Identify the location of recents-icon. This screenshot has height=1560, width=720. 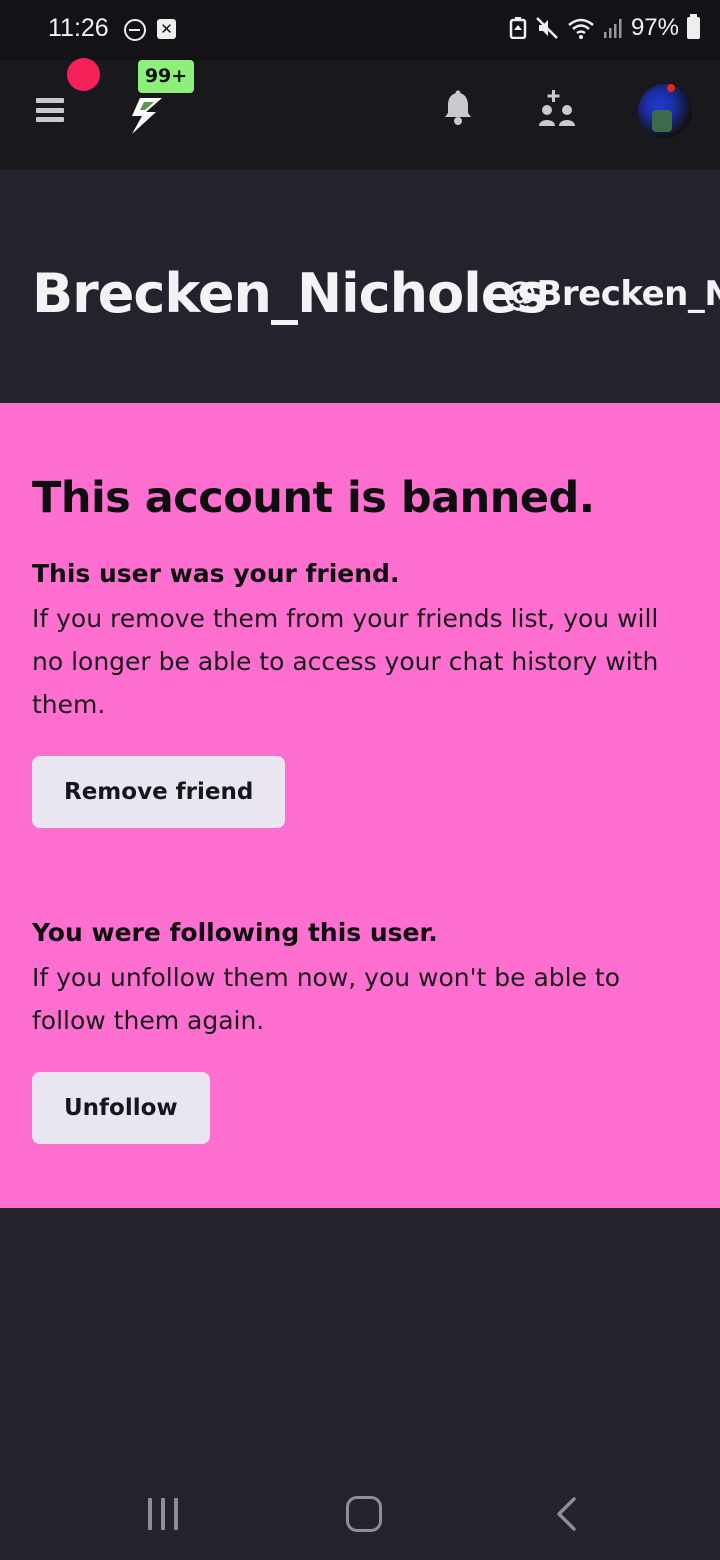
(163, 1515).